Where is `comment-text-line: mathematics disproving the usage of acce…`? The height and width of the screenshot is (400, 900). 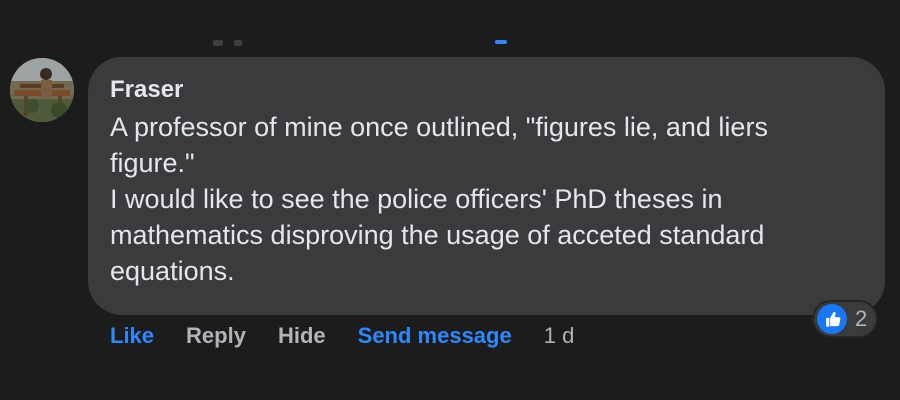
comment-text-line: mathematics disproving the usage of acce… is located at coordinates (437, 235).